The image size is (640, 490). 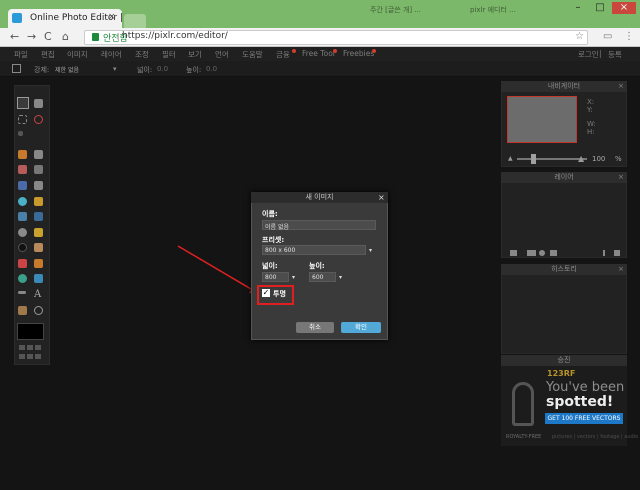 What do you see at coordinates (38, 278) in the screenshot?
I see `pinch-tool-button` at bounding box center [38, 278].